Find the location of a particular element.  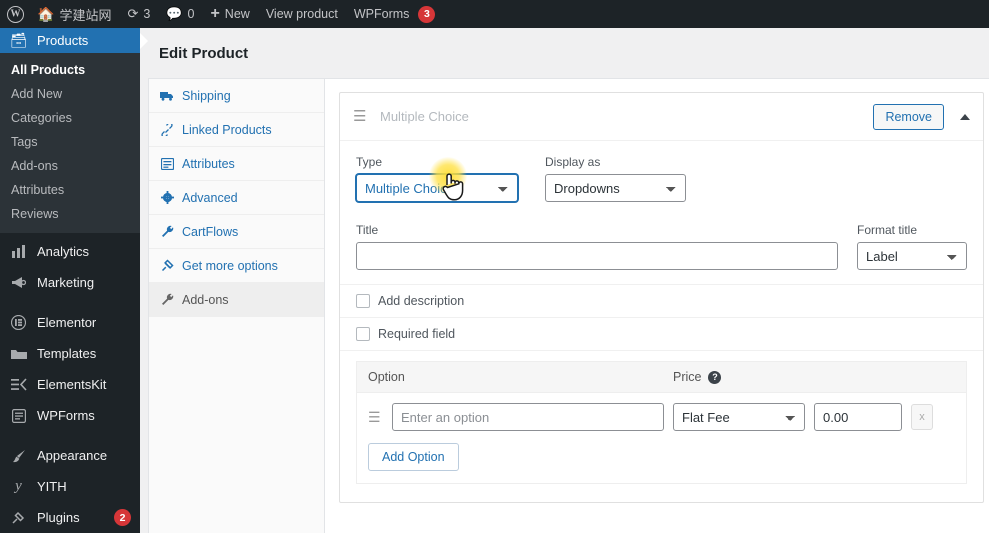

tab-attributes: Attributes is located at coordinates (236, 164).